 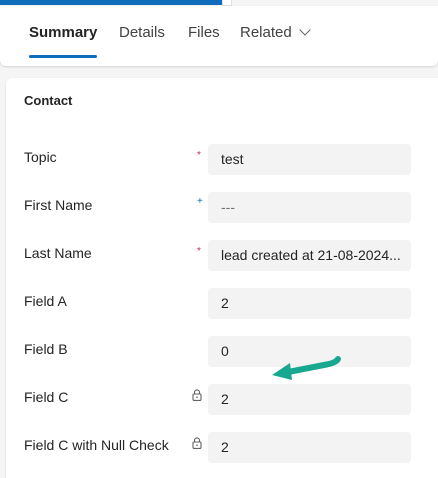 I want to click on tab-files: Files, so click(x=204, y=32).